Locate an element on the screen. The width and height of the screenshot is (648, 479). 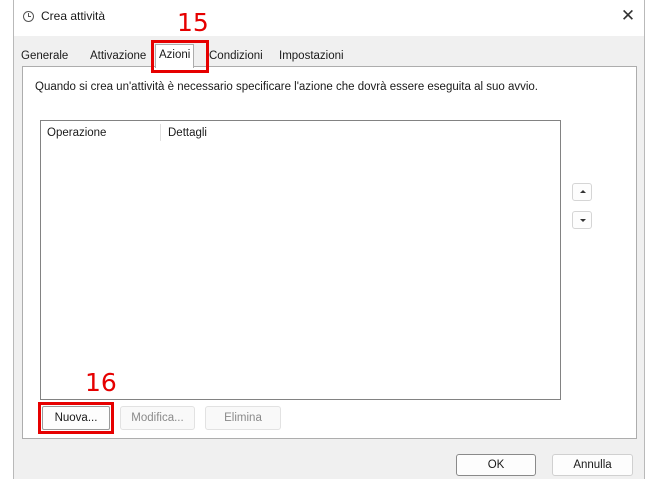
tab-highlight-box is located at coordinates (180, 56).